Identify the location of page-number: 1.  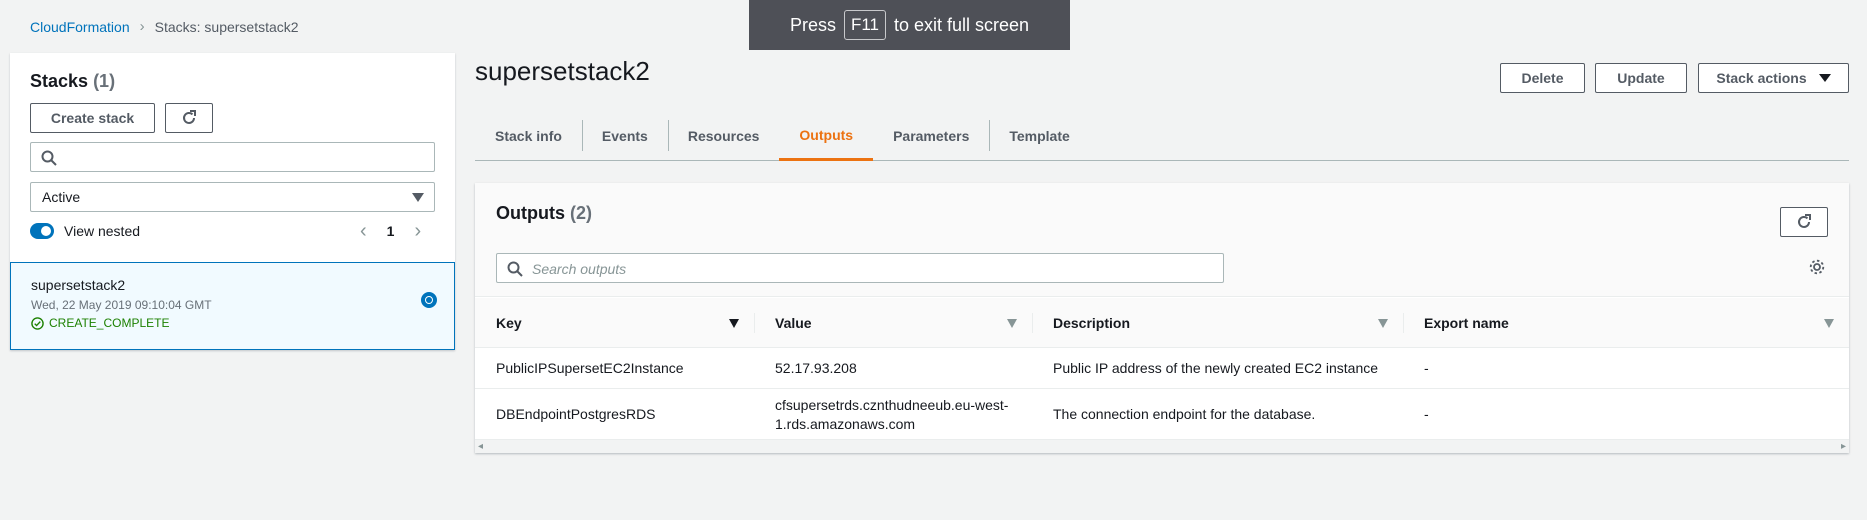
(391, 231).